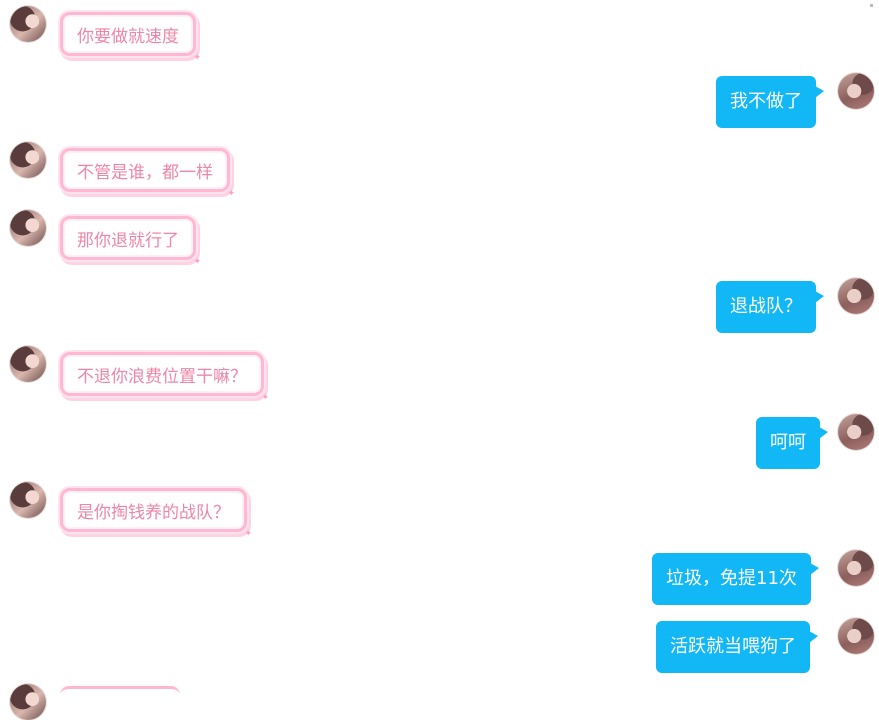 This screenshot has height=720, width=879. What do you see at coordinates (130, 241) in the screenshot?
I see `incoming-message: 那你退就行了` at bounding box center [130, 241].